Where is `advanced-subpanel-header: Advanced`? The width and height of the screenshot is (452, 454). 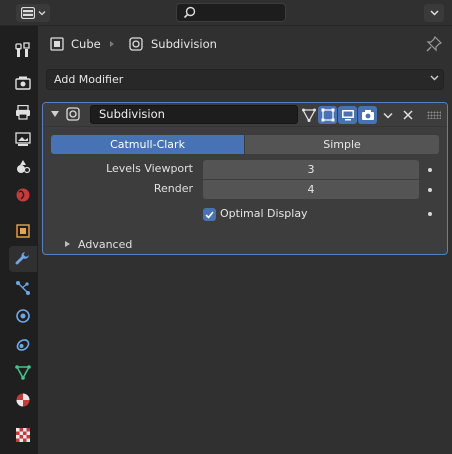
advanced-subpanel-header: Advanced is located at coordinates (105, 244).